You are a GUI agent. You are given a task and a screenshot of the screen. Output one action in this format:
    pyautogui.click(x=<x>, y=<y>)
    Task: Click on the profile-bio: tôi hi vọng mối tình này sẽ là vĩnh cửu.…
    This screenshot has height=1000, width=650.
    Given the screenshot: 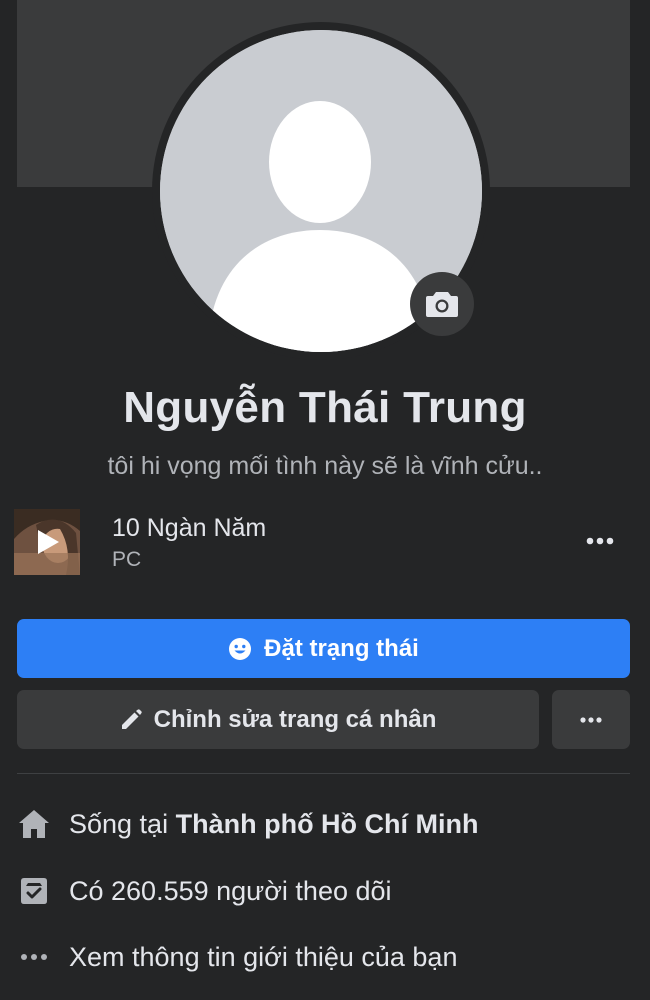 What is the action you would take?
    pyautogui.click(x=325, y=466)
    